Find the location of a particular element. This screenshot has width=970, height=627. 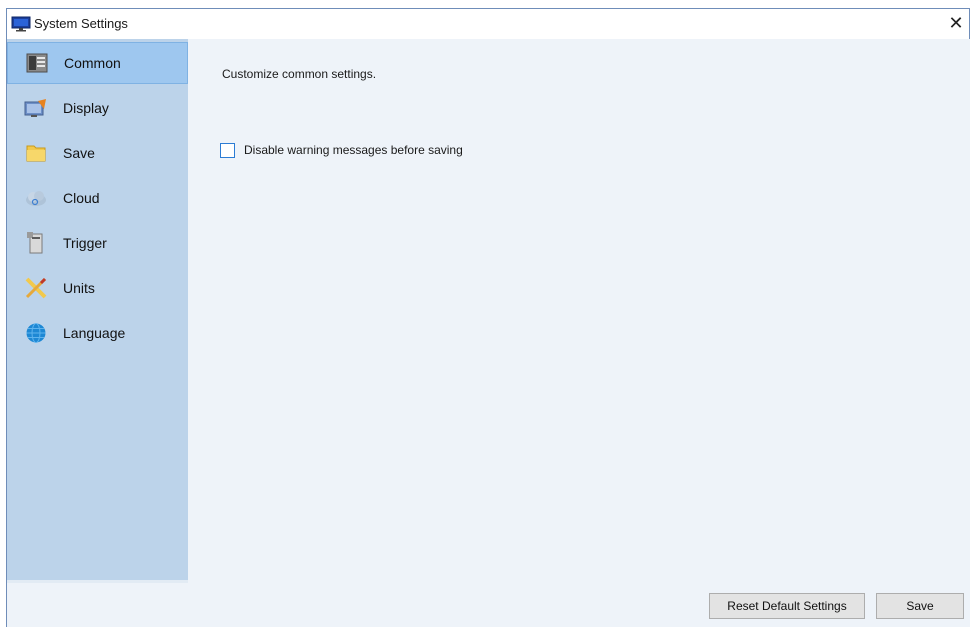

sidebar-item-label: Units is located at coordinates (79, 288).